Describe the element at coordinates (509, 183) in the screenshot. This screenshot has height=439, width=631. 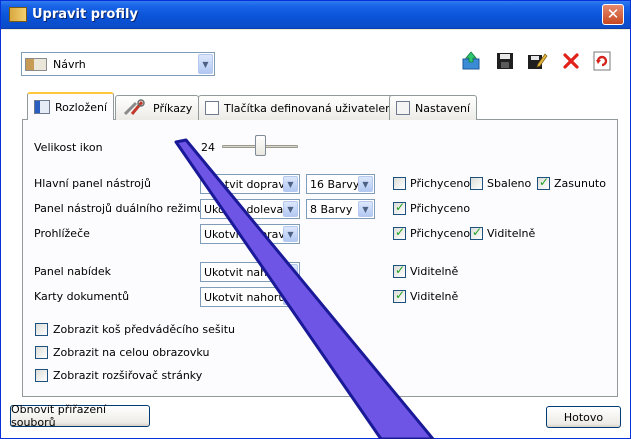
I see `main-toolbar-collapsed-label: Sbaleno` at that location.